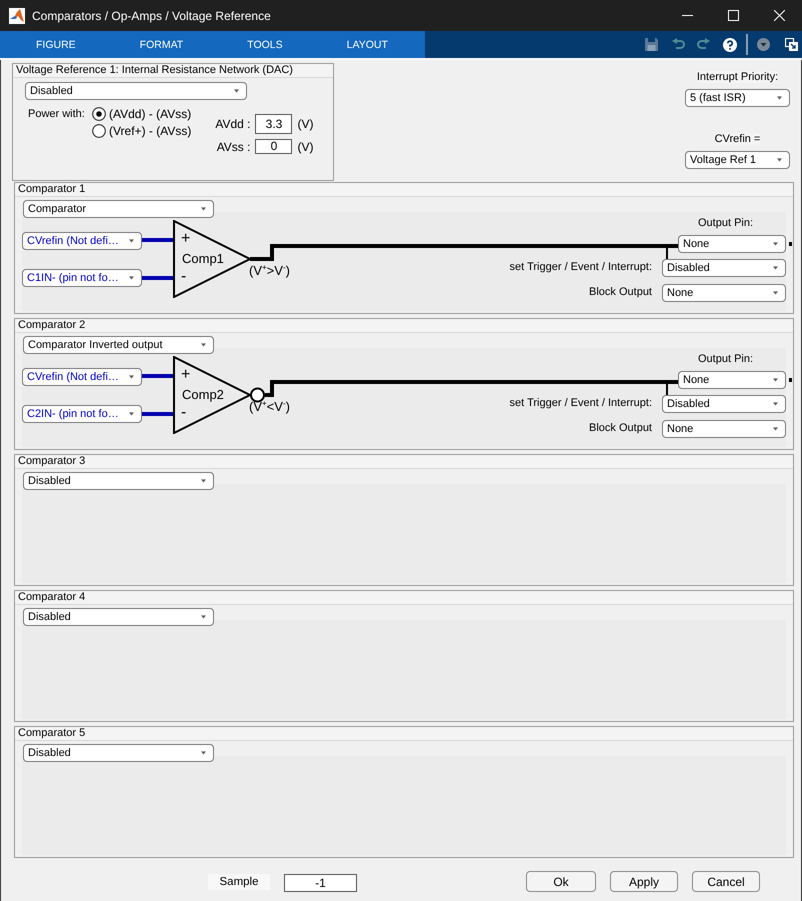  I want to click on ribbon-tab: FORMAT, so click(162, 44).